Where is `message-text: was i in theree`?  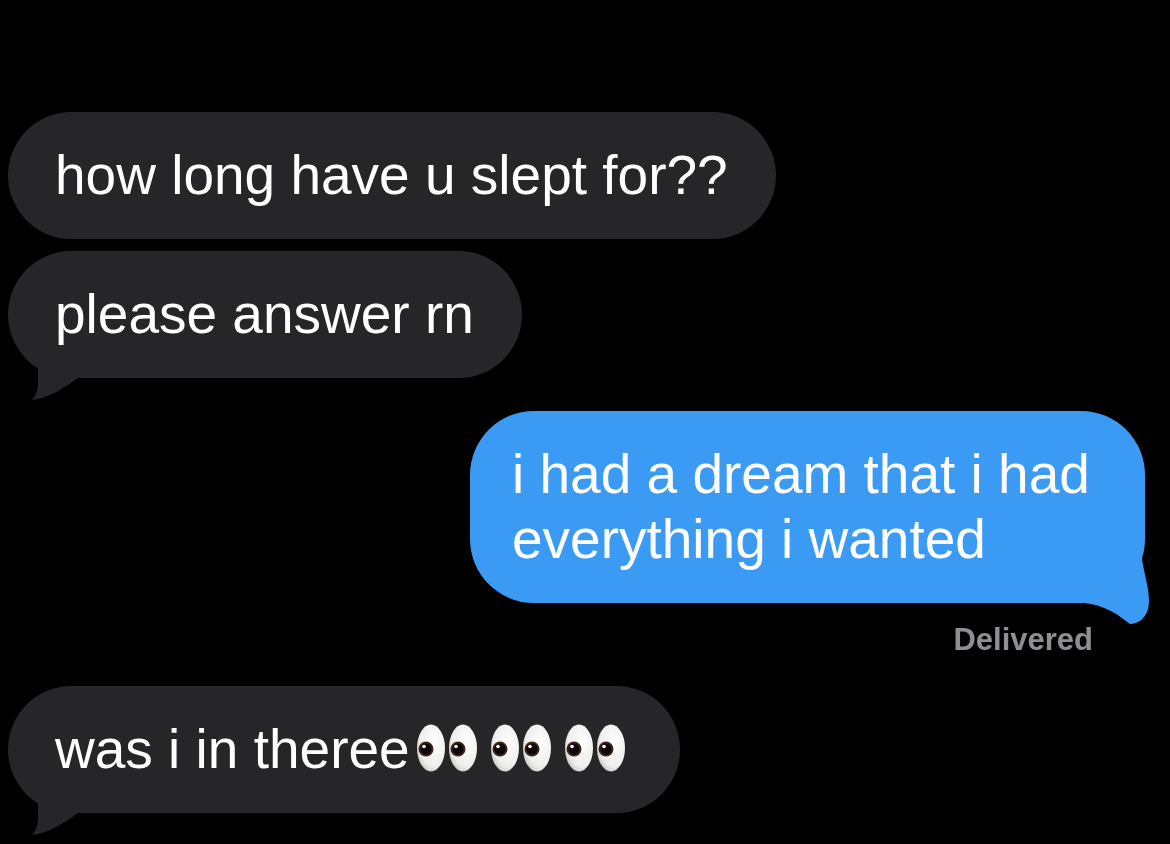
message-text: was i in theree is located at coordinates (232, 749).